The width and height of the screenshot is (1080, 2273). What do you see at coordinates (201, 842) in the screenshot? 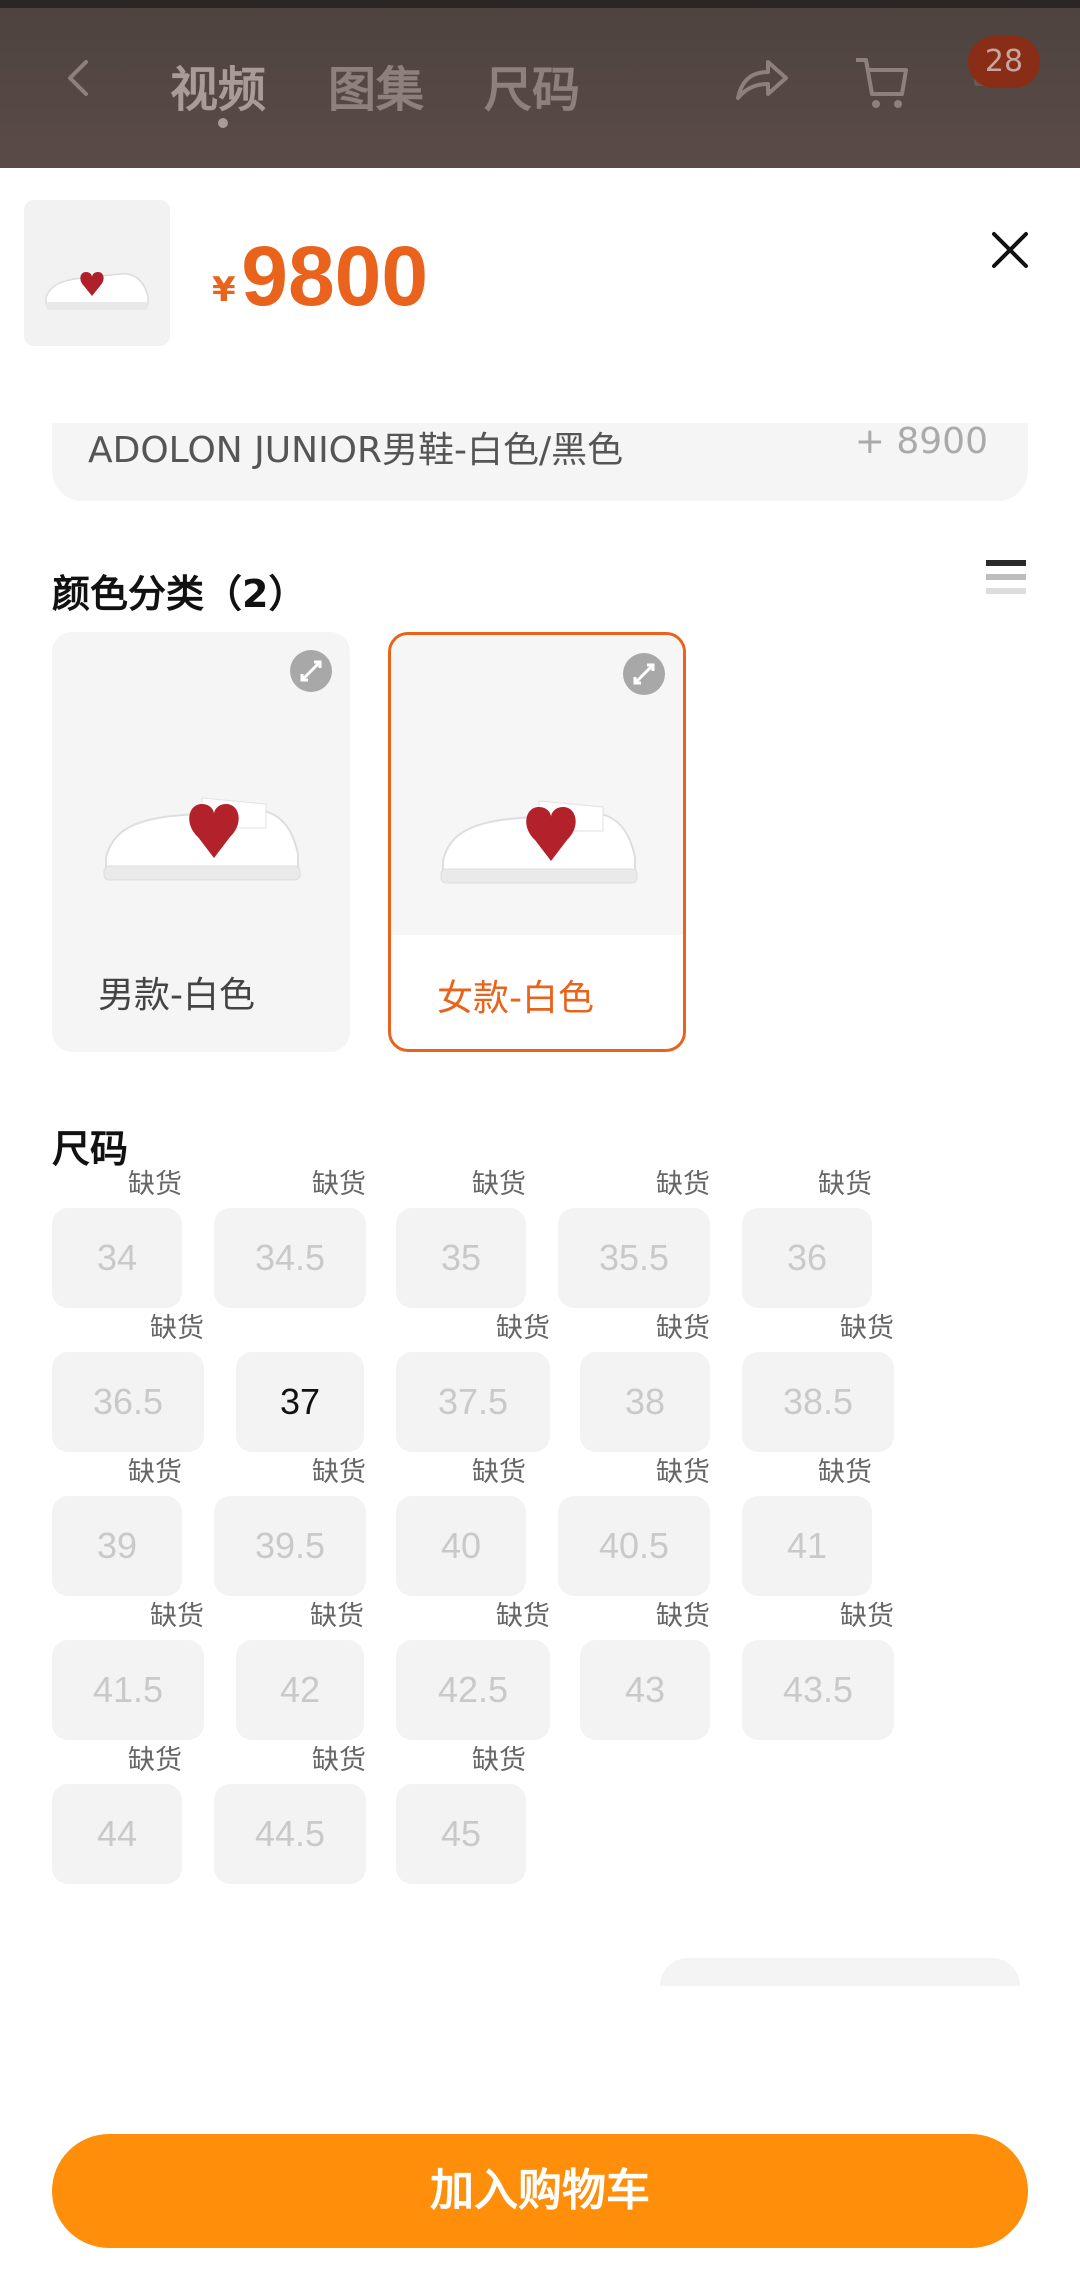
I see `color-option-men-white: 男款-白色` at bounding box center [201, 842].